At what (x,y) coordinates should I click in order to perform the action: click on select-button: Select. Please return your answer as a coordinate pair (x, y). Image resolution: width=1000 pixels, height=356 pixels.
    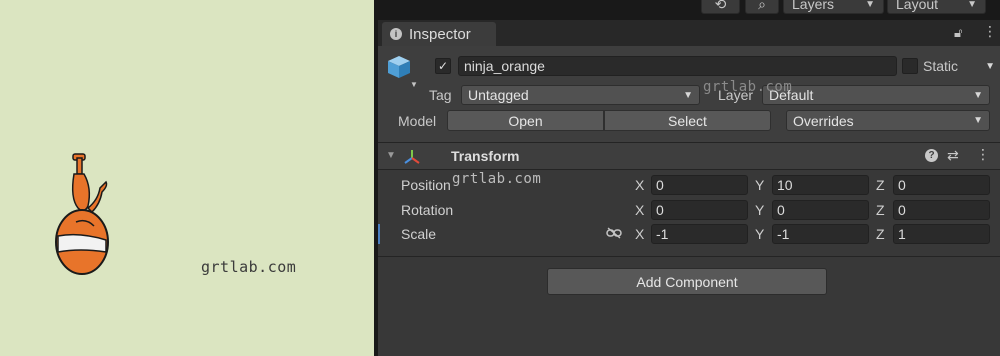
    Looking at the image, I should click on (687, 120).